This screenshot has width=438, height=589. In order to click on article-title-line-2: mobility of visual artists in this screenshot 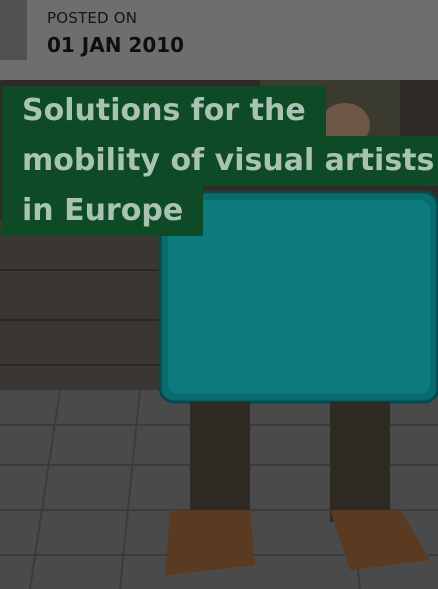, I will do `click(220, 161)`.